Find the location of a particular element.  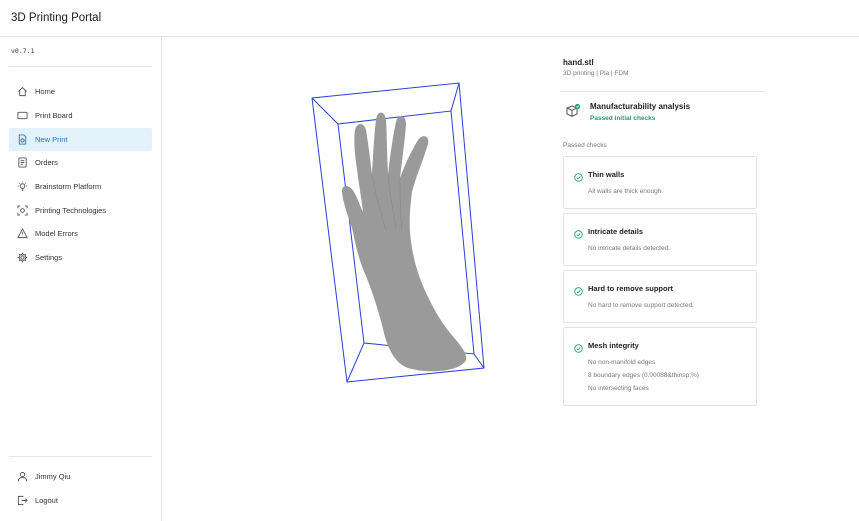

sidebar-item-model-errors: Model Errors is located at coordinates (80, 233).